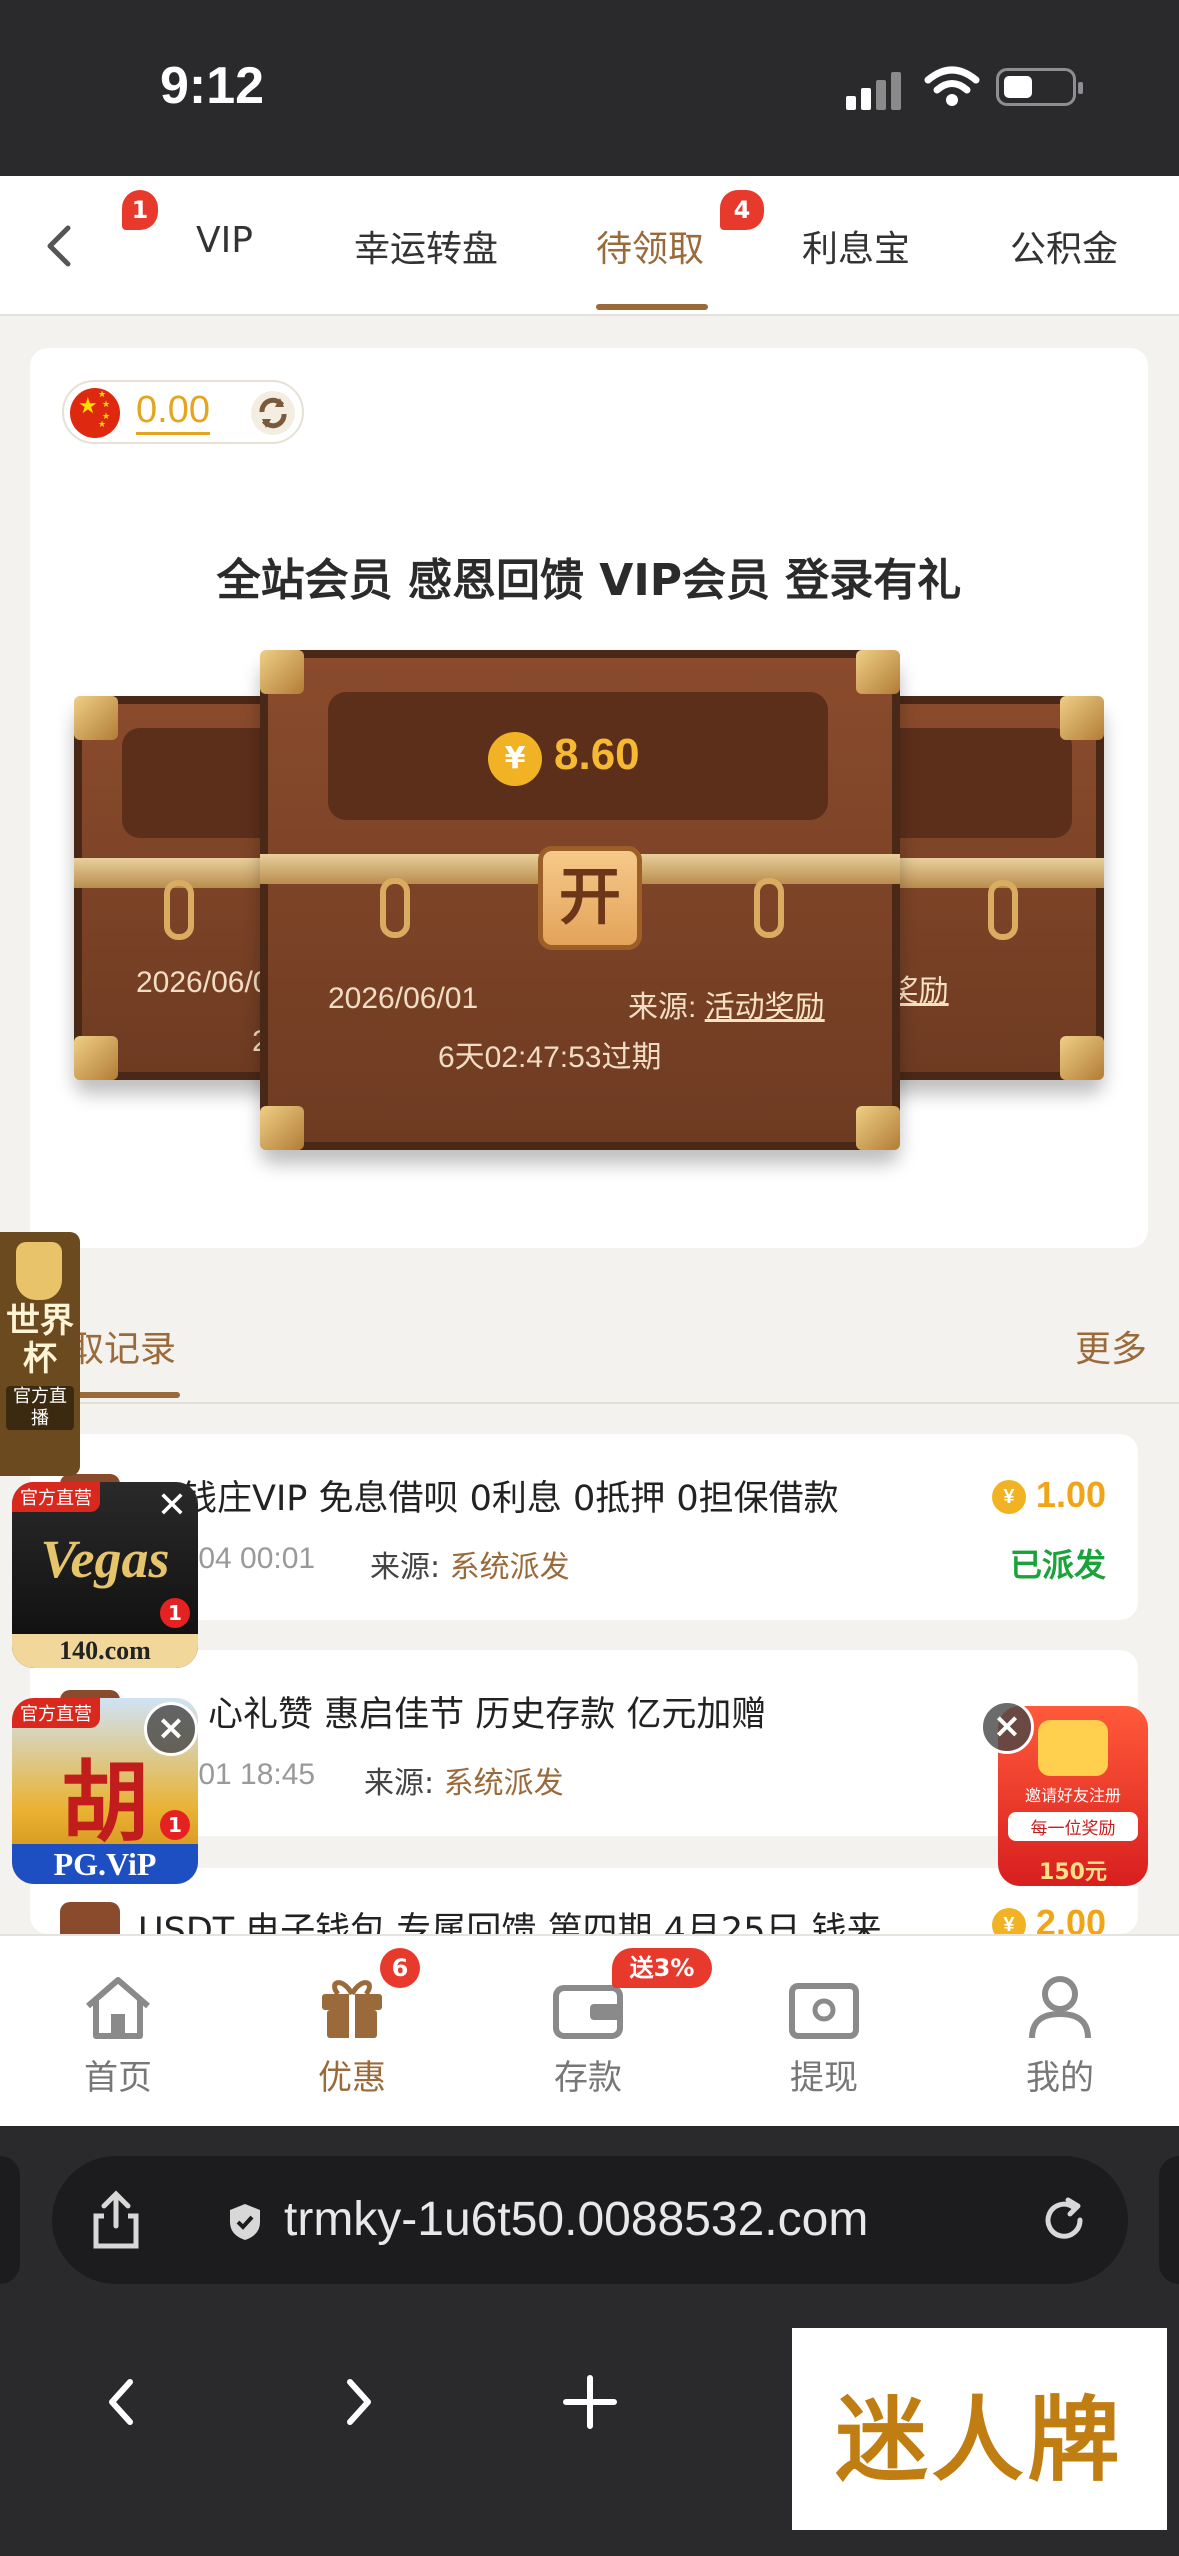 The width and height of the screenshot is (1179, 2556). I want to click on chest-thumb-icon, so click(90, 1918).